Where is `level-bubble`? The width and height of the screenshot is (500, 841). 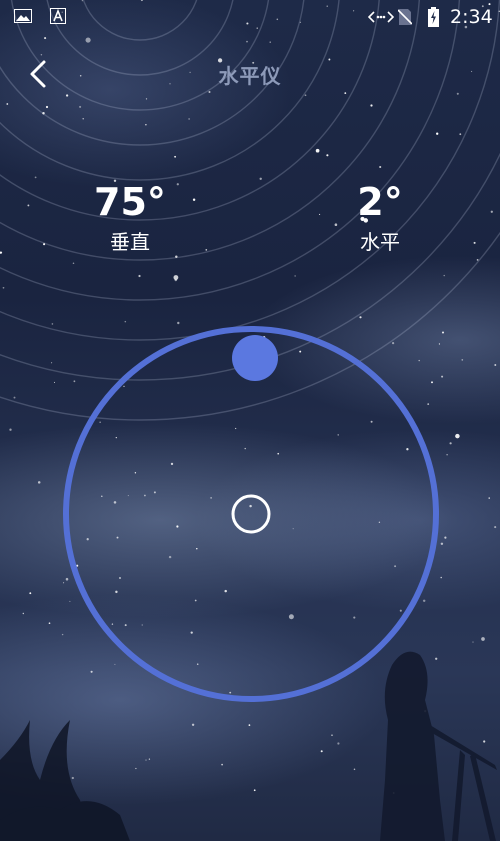 level-bubble is located at coordinates (255, 358).